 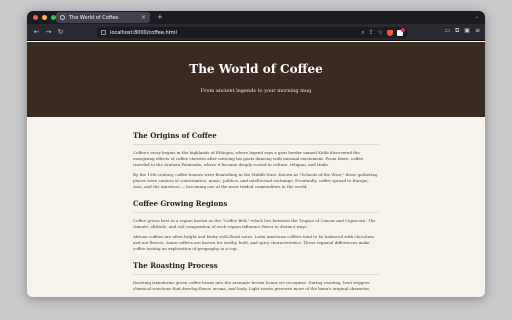 I want to click on page-title: The World of Coffee, so click(x=256, y=69).